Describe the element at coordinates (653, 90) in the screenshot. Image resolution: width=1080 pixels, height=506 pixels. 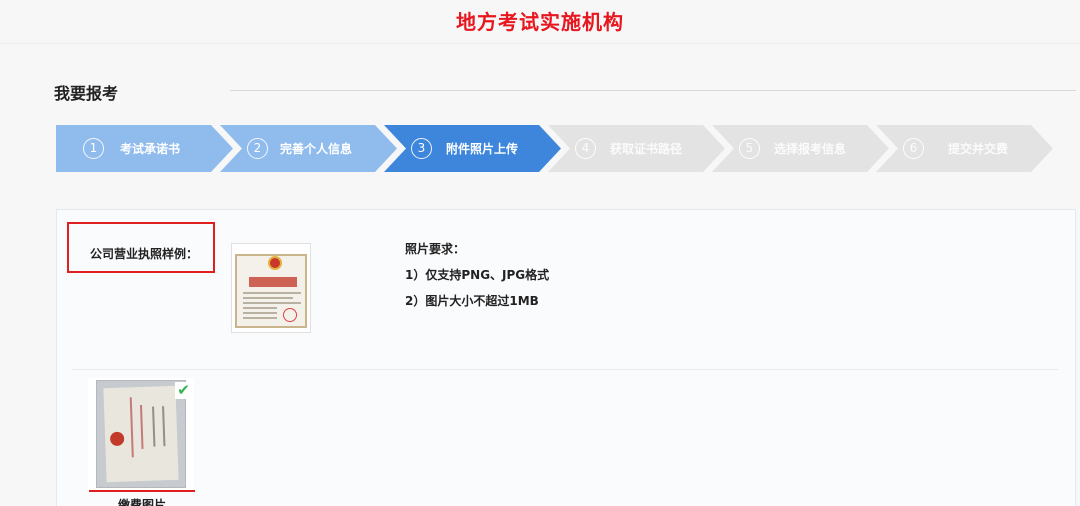
I see `section-divider` at that location.